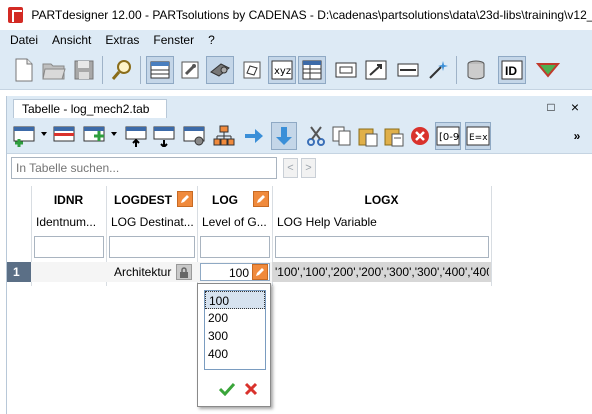 This screenshot has width=592, height=414. What do you see at coordinates (184, 272) in the screenshot?
I see `lock-icon` at bounding box center [184, 272].